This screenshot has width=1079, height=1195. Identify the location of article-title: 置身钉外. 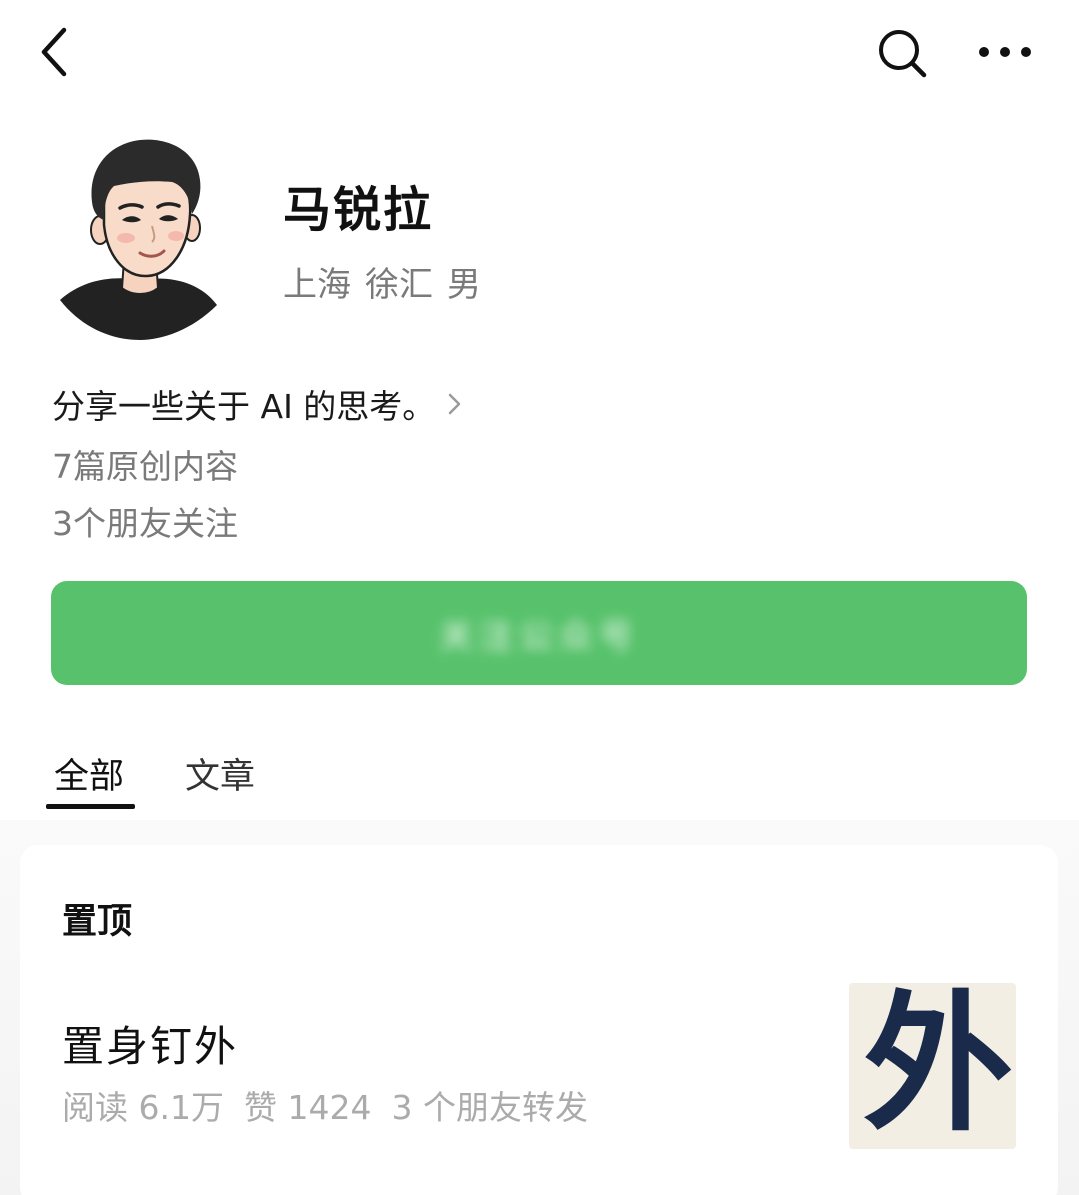
(150, 1046).